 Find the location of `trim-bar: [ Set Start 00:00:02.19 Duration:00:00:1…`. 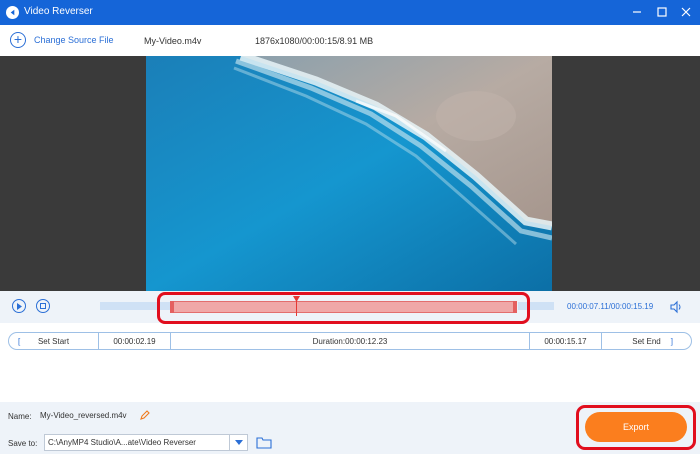

trim-bar: [ Set Start 00:00:02.19 Duration:00:00:1… is located at coordinates (350, 341).